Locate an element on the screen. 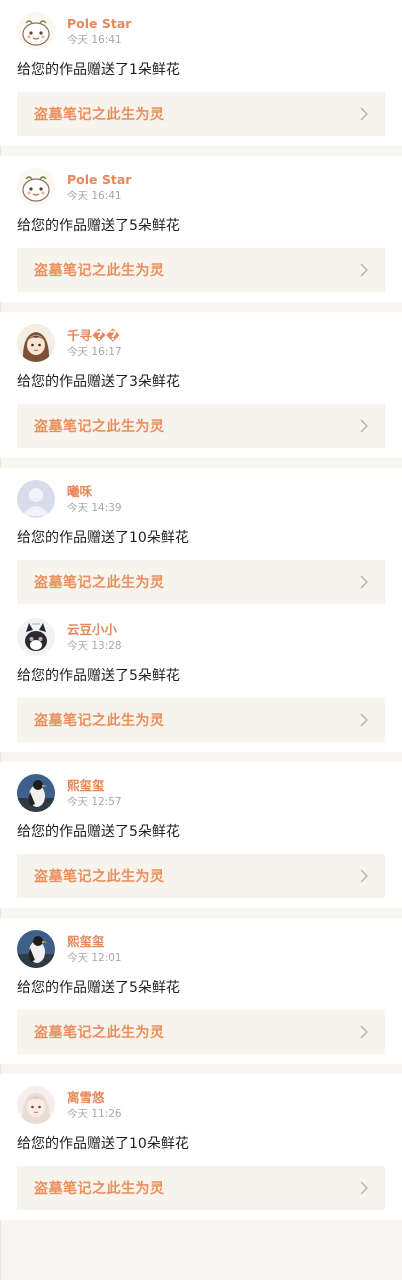  timestamp: 今天 13:28 is located at coordinates (94, 645).